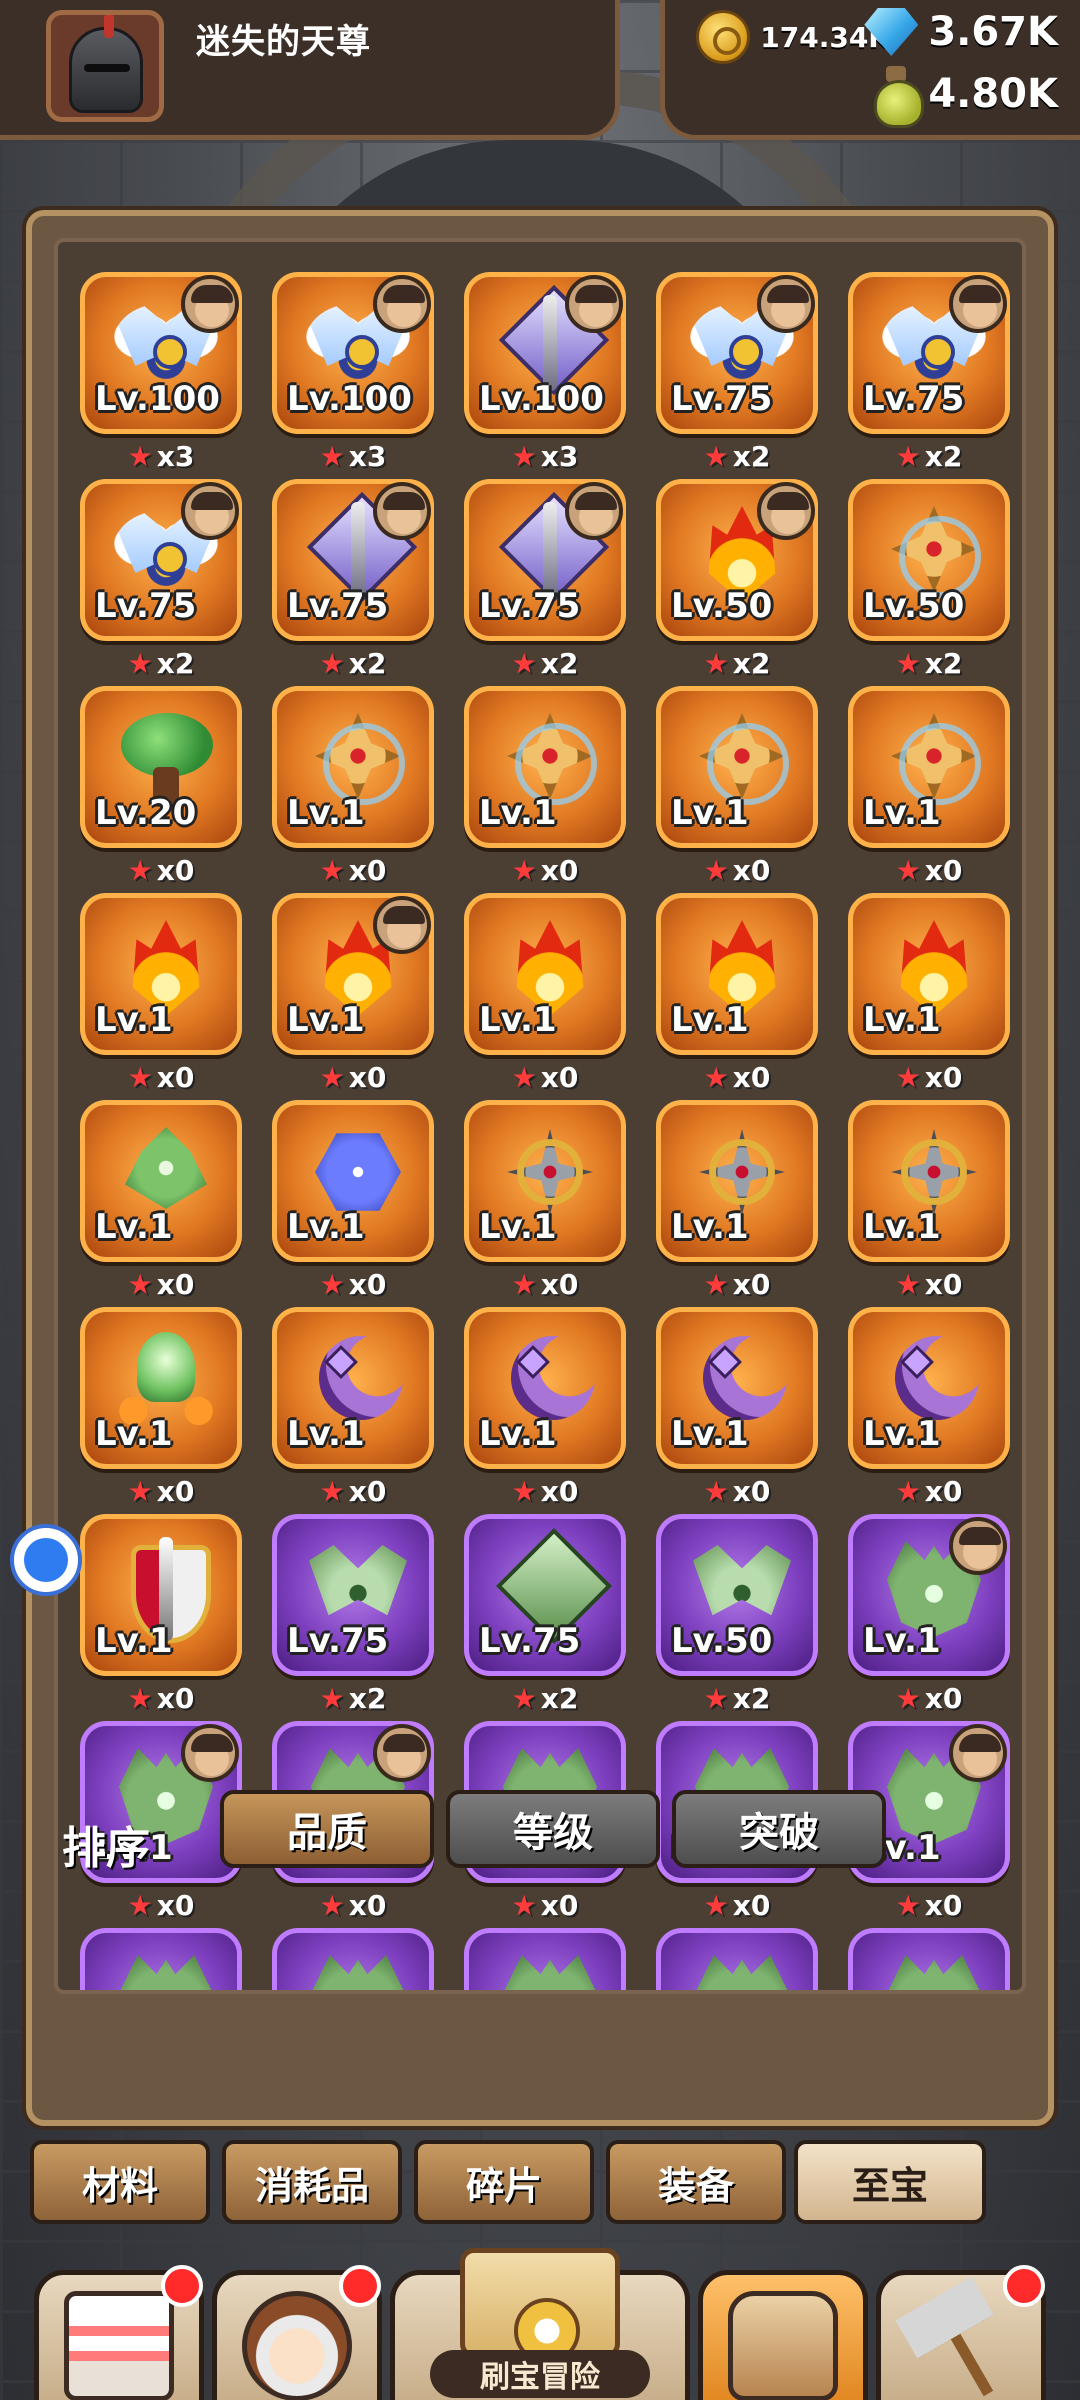  Describe the element at coordinates (310, 70) in the screenshot. I see `profile-panel: 迷失的天尊` at that location.